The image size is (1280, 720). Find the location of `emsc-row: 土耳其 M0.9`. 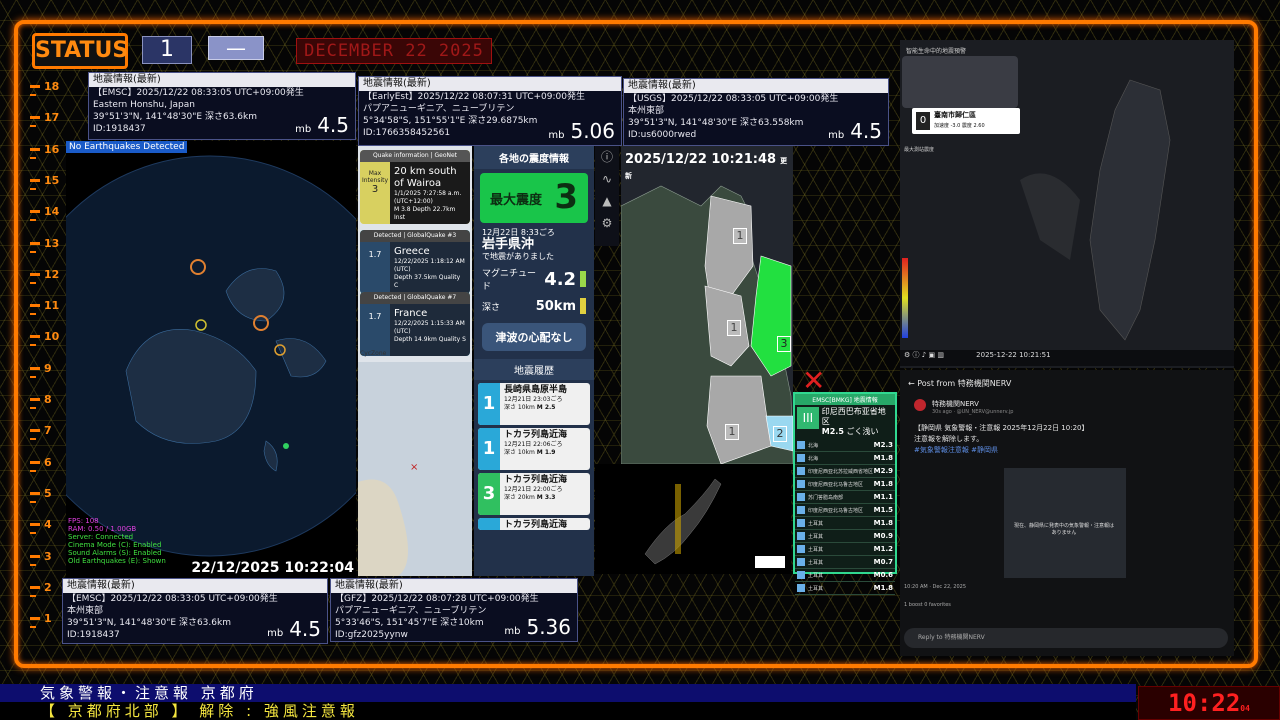

emsc-row: 土耳其 M0.9 is located at coordinates (845, 536).